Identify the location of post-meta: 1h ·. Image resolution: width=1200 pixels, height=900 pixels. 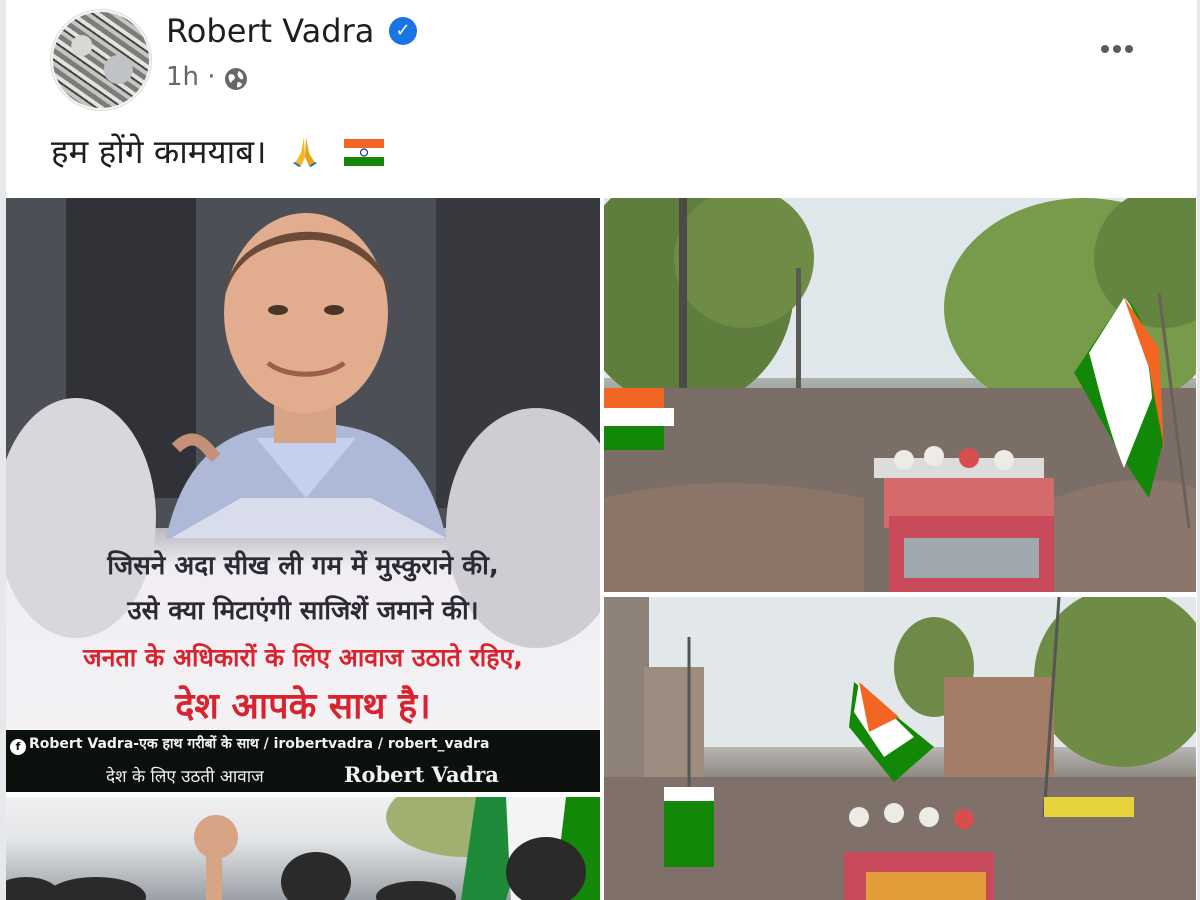
(191, 77).